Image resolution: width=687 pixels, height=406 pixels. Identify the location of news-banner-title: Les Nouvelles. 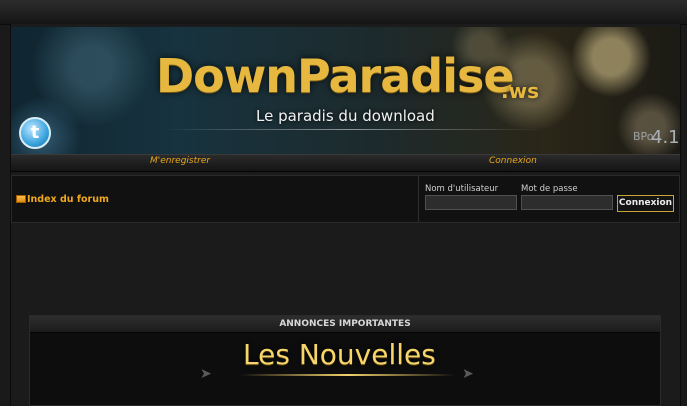
(339, 354).